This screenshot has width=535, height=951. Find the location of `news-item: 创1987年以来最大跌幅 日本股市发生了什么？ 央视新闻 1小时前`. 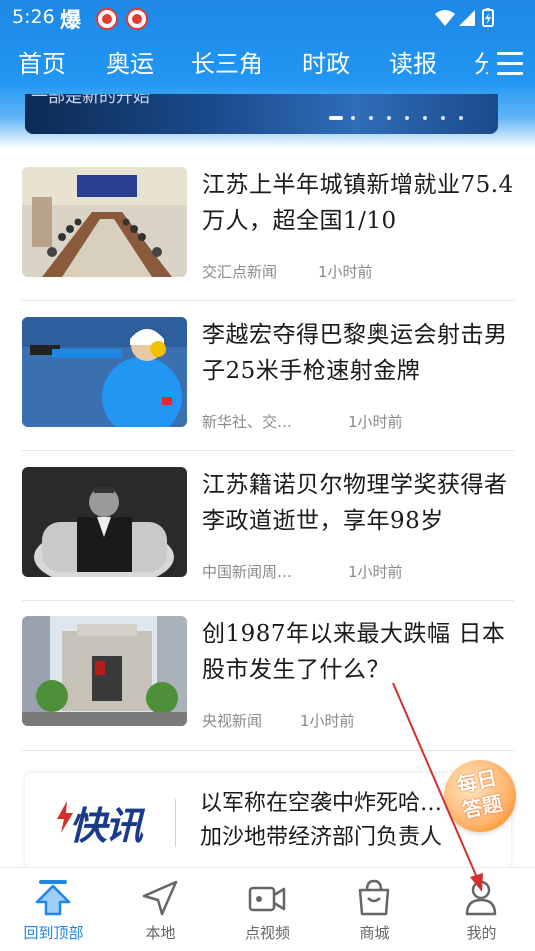

news-item: 创1987年以来最大跌幅 日本股市发生了什么？ 央视新闻 1小时前 is located at coordinates (268, 691).